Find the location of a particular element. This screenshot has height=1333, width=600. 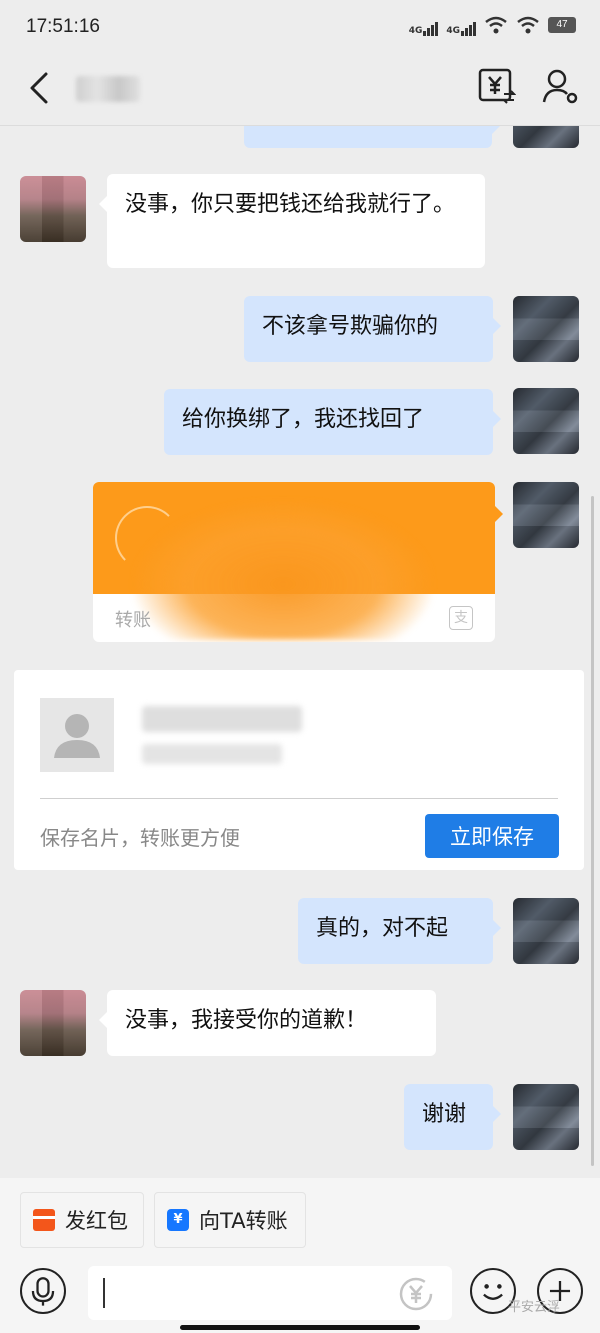

card-name-redacted is located at coordinates (222, 719).